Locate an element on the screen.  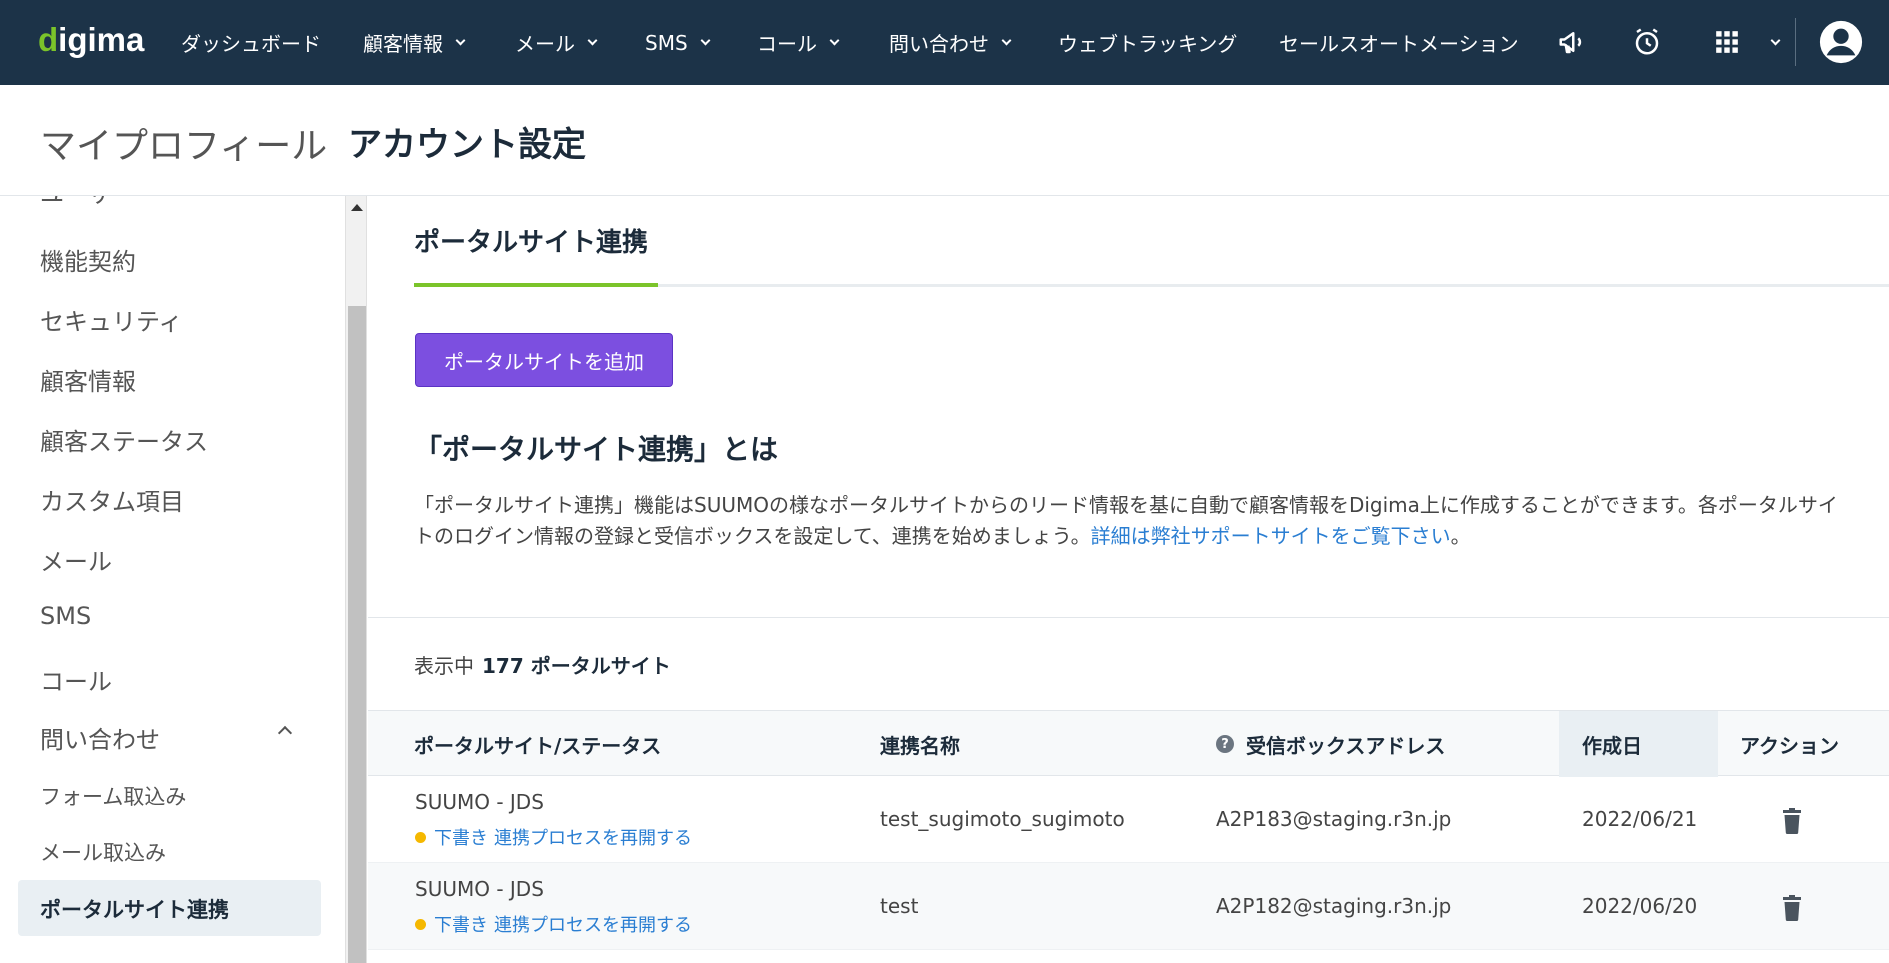
apps-dropdown is located at coordinates (1769, 42).